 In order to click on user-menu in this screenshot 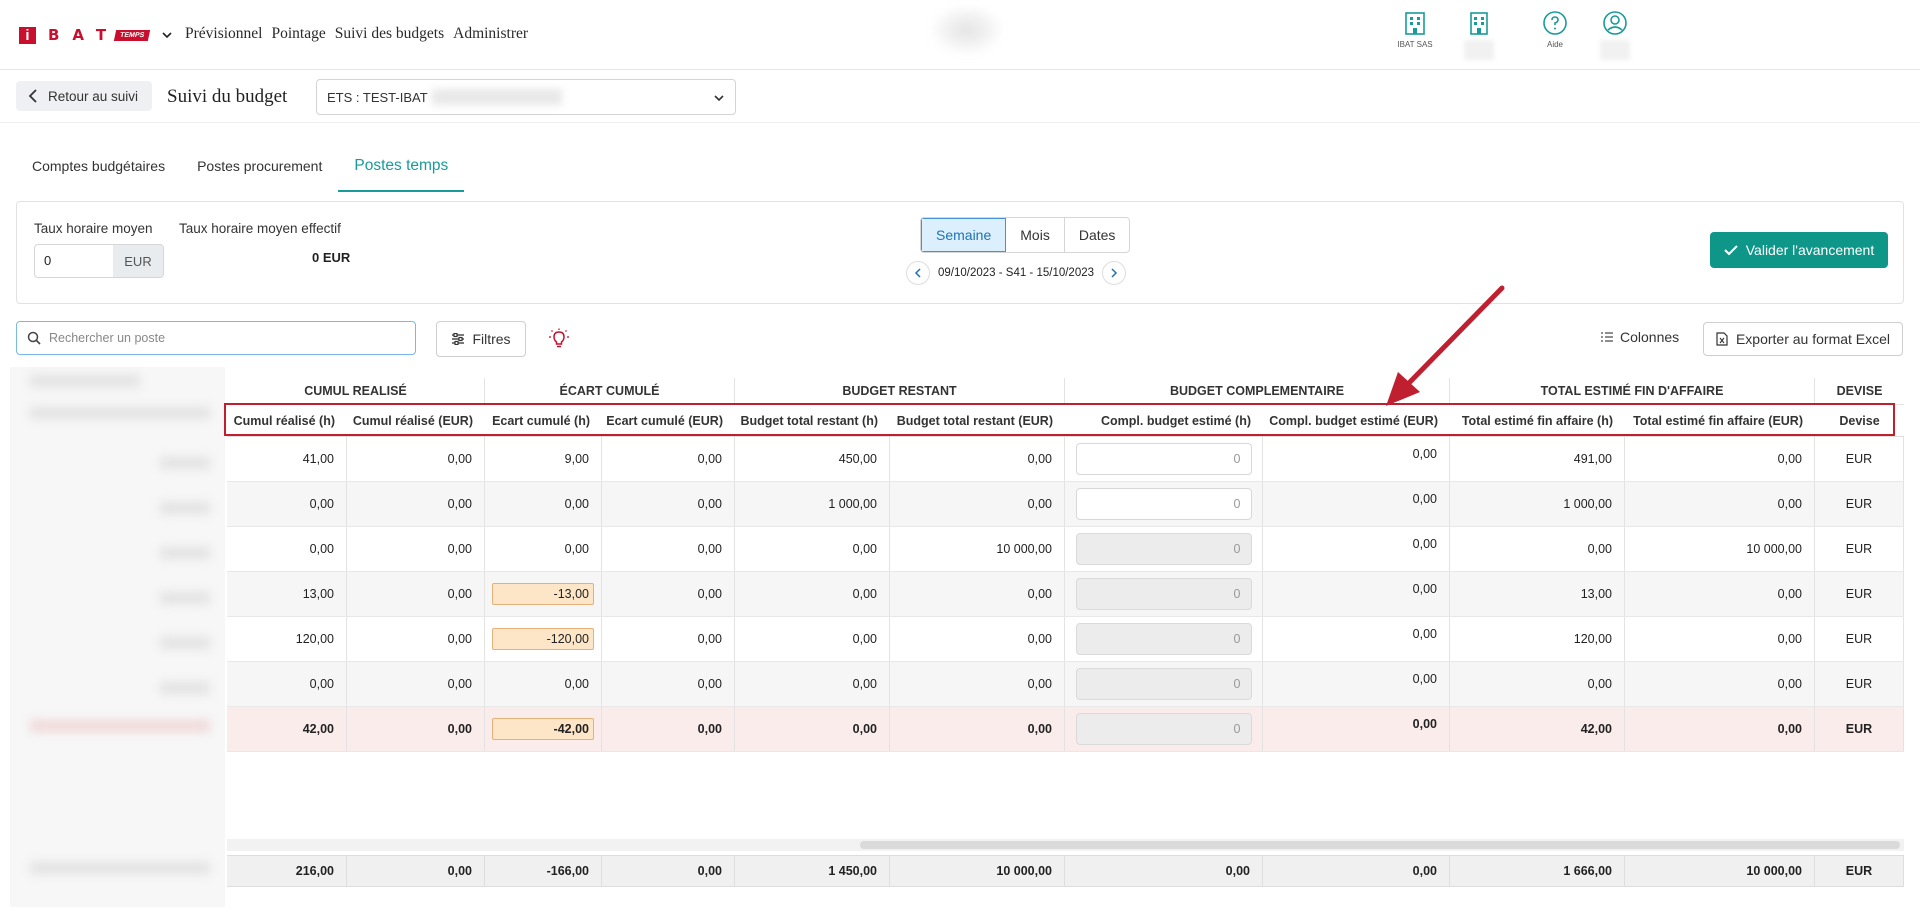, I will do `click(1615, 35)`.